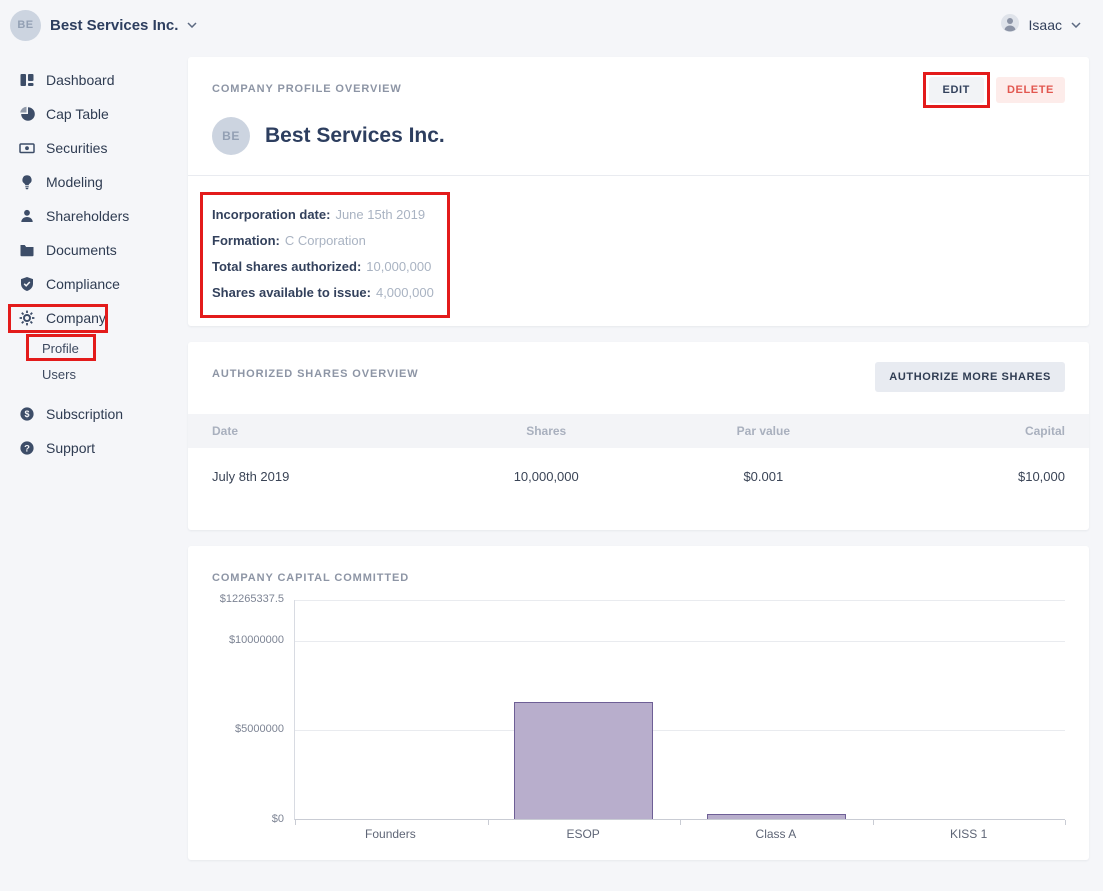  What do you see at coordinates (638, 175) in the screenshot?
I see `card-divider` at bounding box center [638, 175].